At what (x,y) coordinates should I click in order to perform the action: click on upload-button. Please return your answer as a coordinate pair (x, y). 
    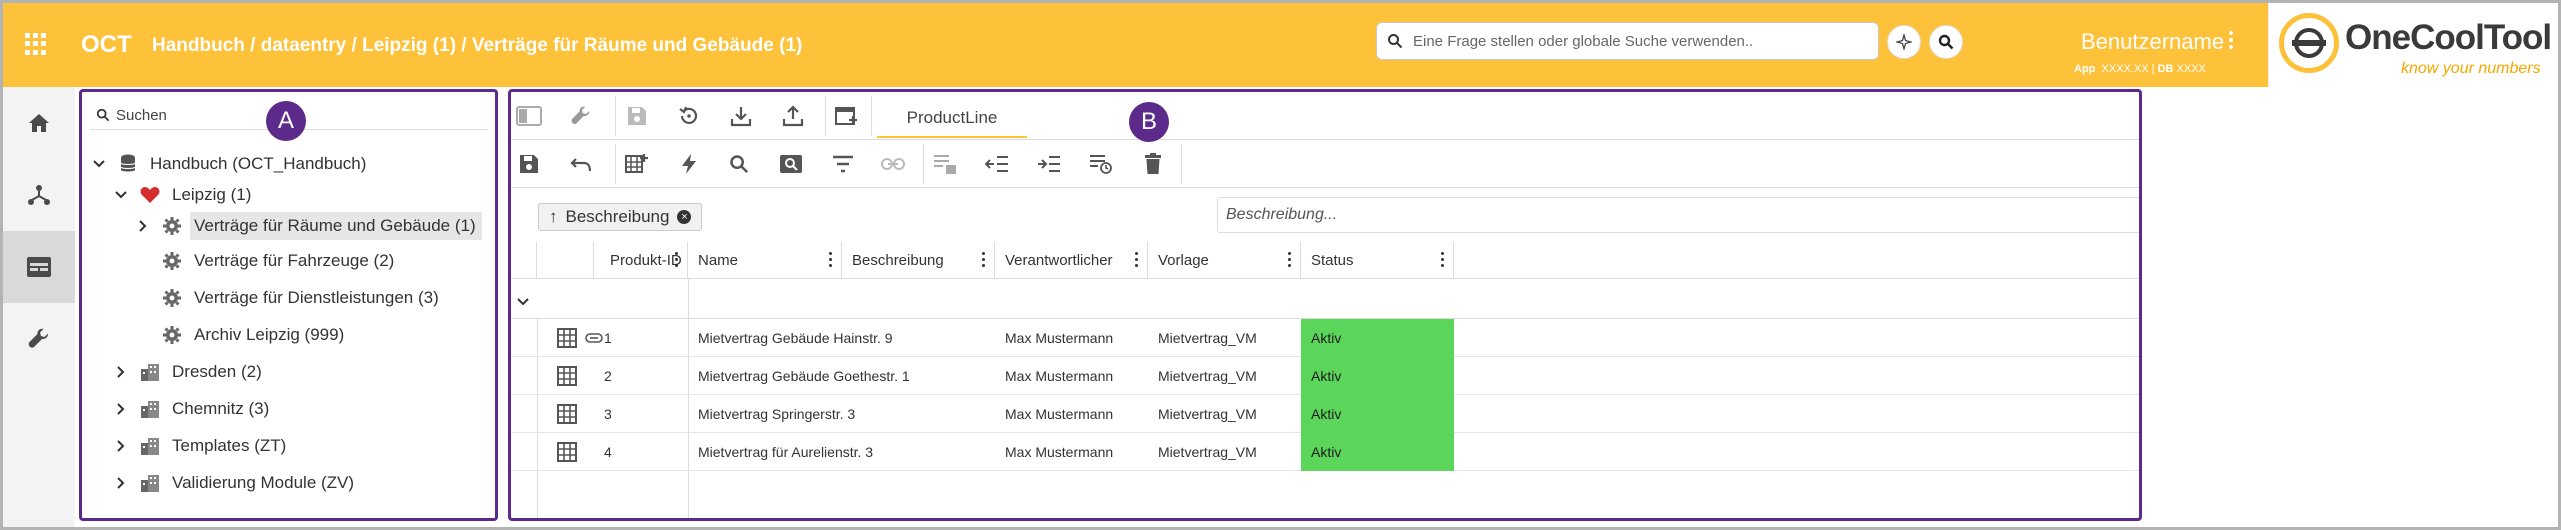
    Looking at the image, I should click on (793, 116).